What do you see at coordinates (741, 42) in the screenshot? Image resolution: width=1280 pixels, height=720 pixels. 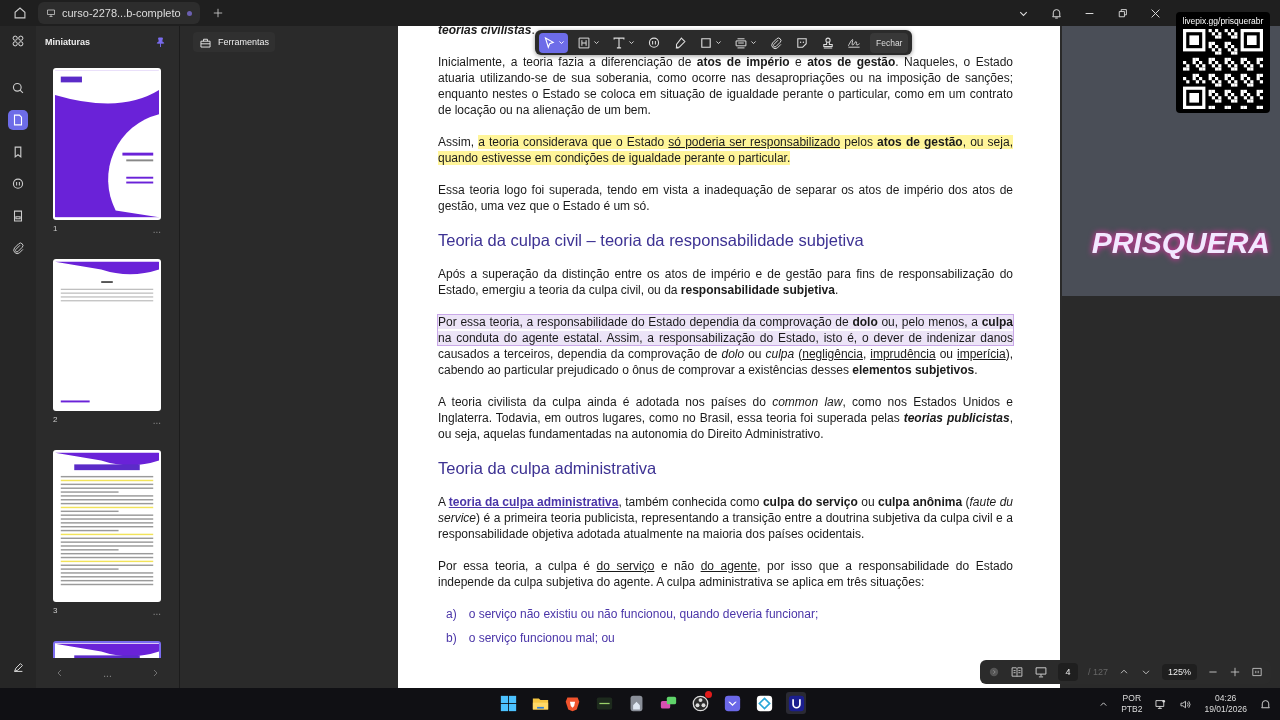 I see `strip-icon` at bounding box center [741, 42].